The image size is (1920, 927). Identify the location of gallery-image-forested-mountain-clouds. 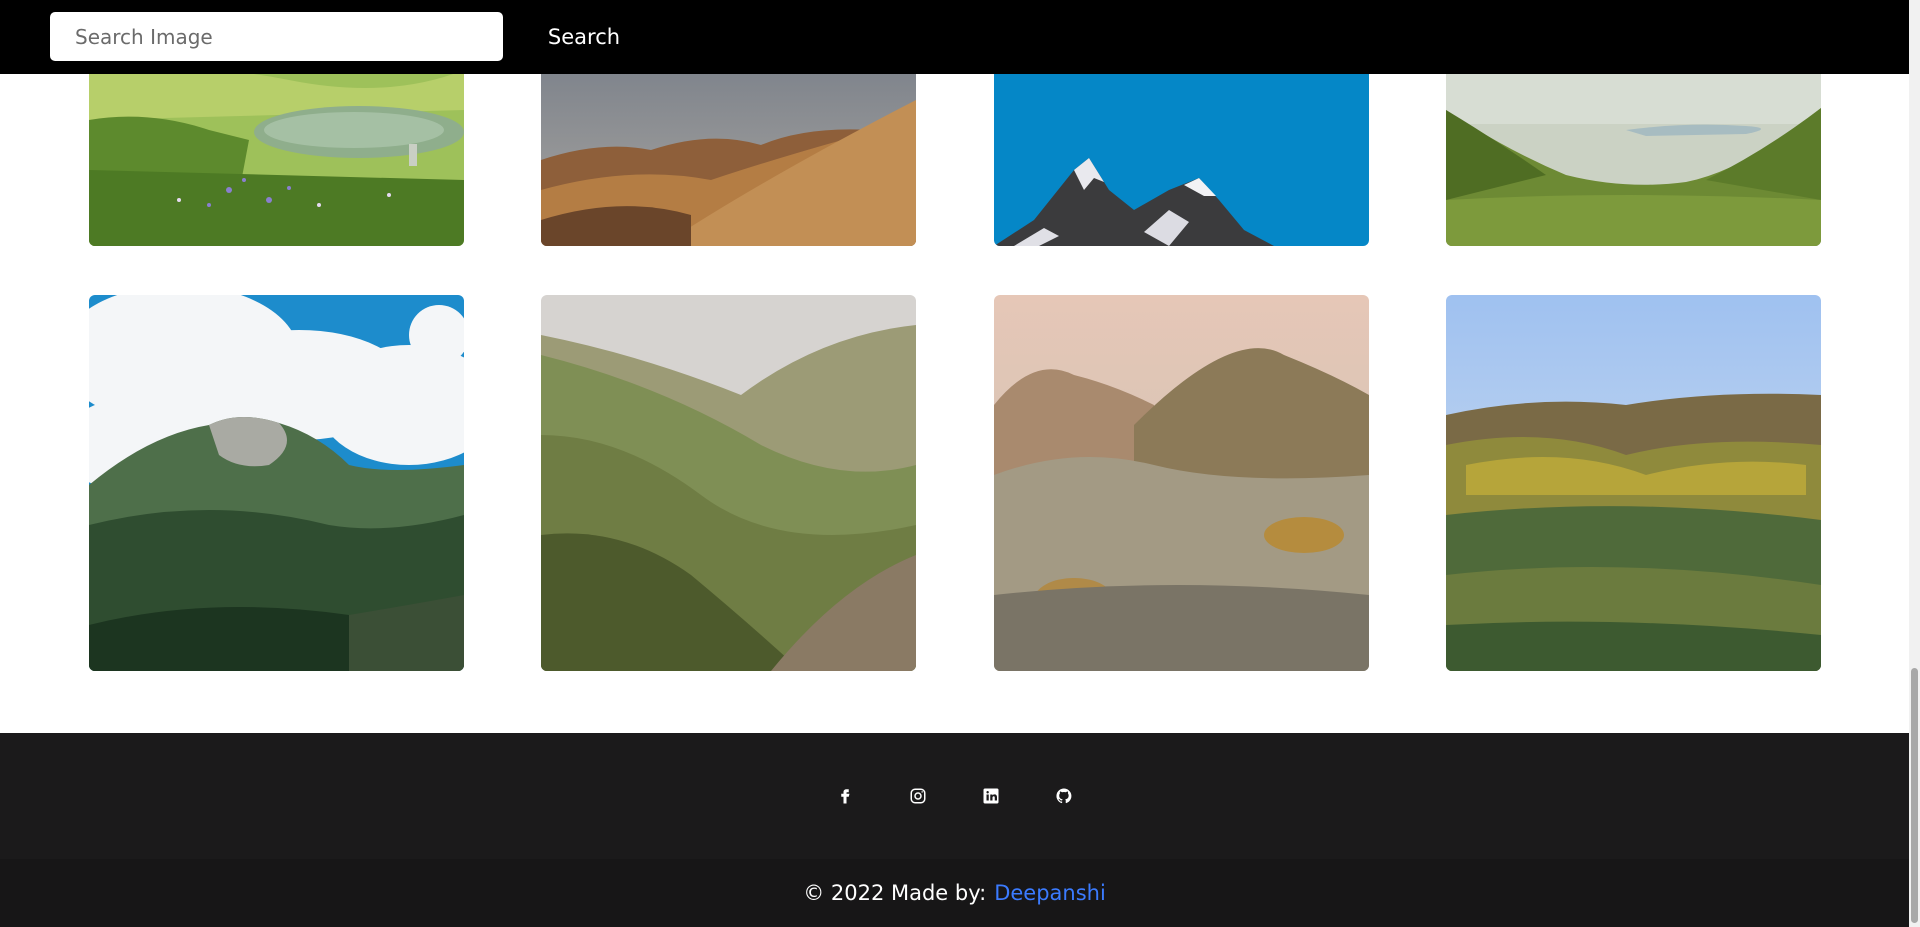
(276, 483).